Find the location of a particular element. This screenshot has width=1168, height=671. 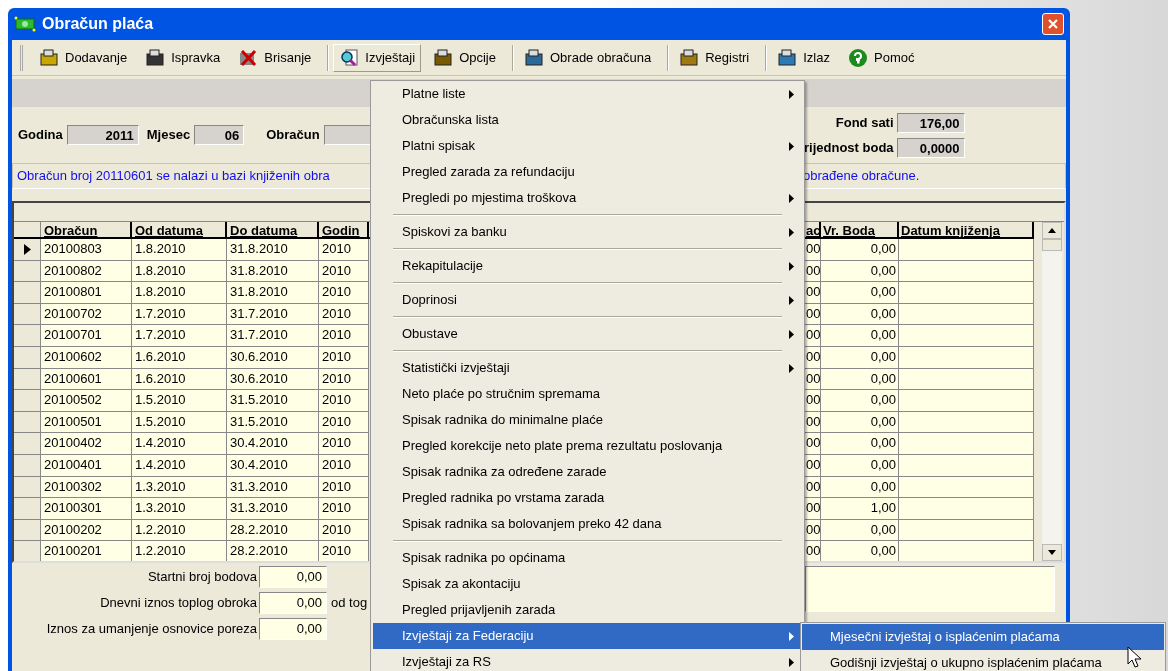

input-field: 0,0000 is located at coordinates (930, 147).